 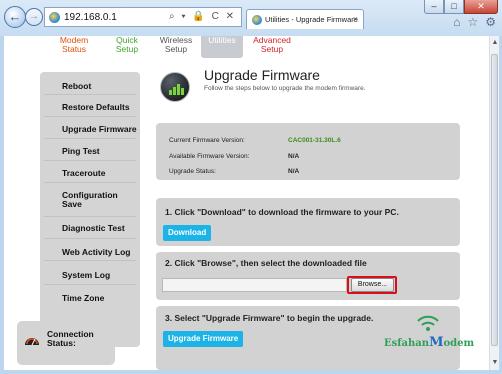 What do you see at coordinates (495, 43) in the screenshot?
I see `scroll-up-arrow-icon: ▲` at bounding box center [495, 43].